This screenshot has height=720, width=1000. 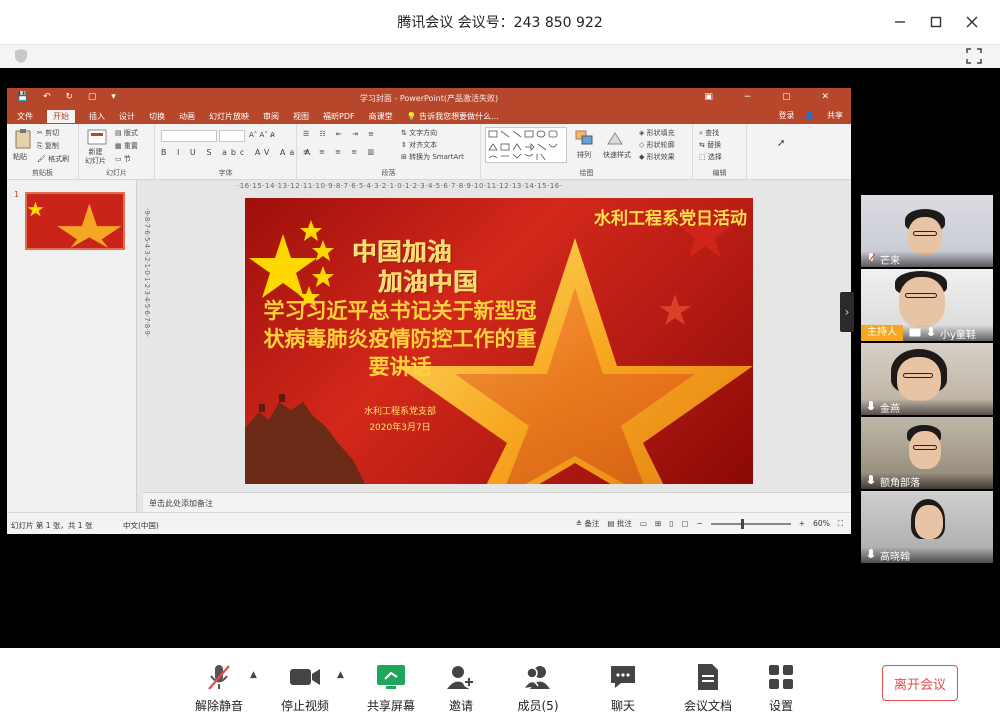 What do you see at coordinates (97, 116) in the screenshot?
I see `ppt-tab-insert: 插入` at bounding box center [97, 116].